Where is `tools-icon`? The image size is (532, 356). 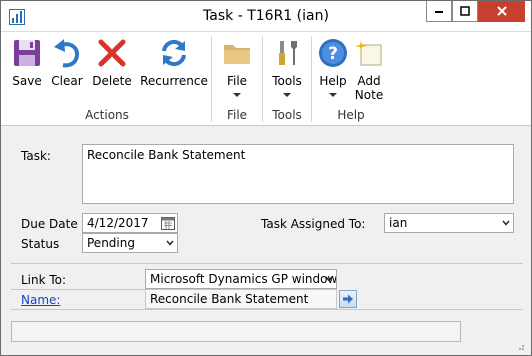
tools-icon is located at coordinates (288, 53).